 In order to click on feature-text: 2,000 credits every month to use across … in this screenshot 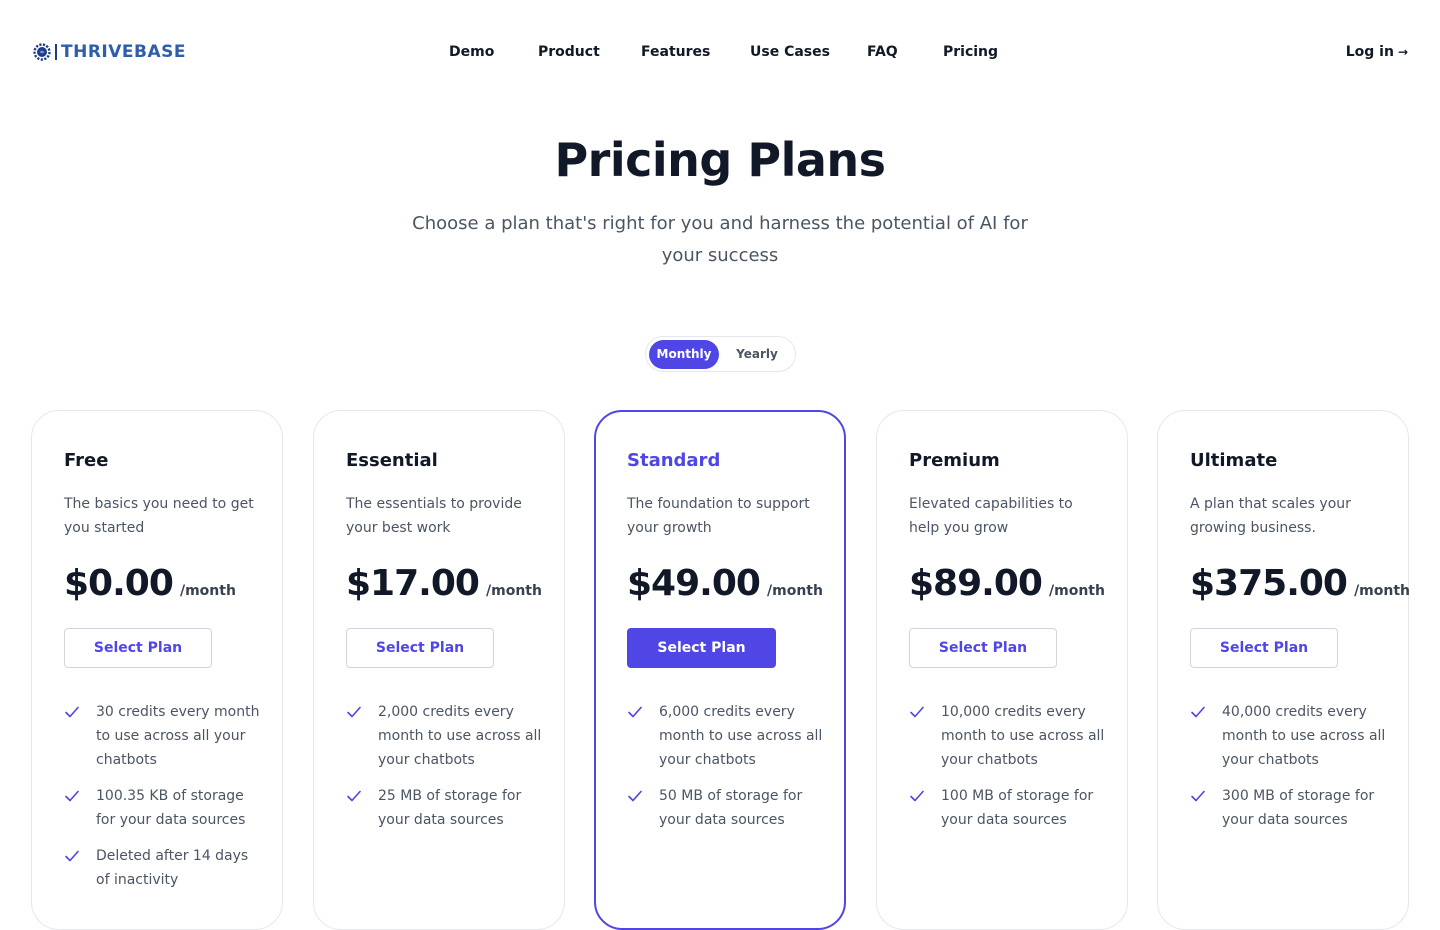, I will do `click(460, 736)`.